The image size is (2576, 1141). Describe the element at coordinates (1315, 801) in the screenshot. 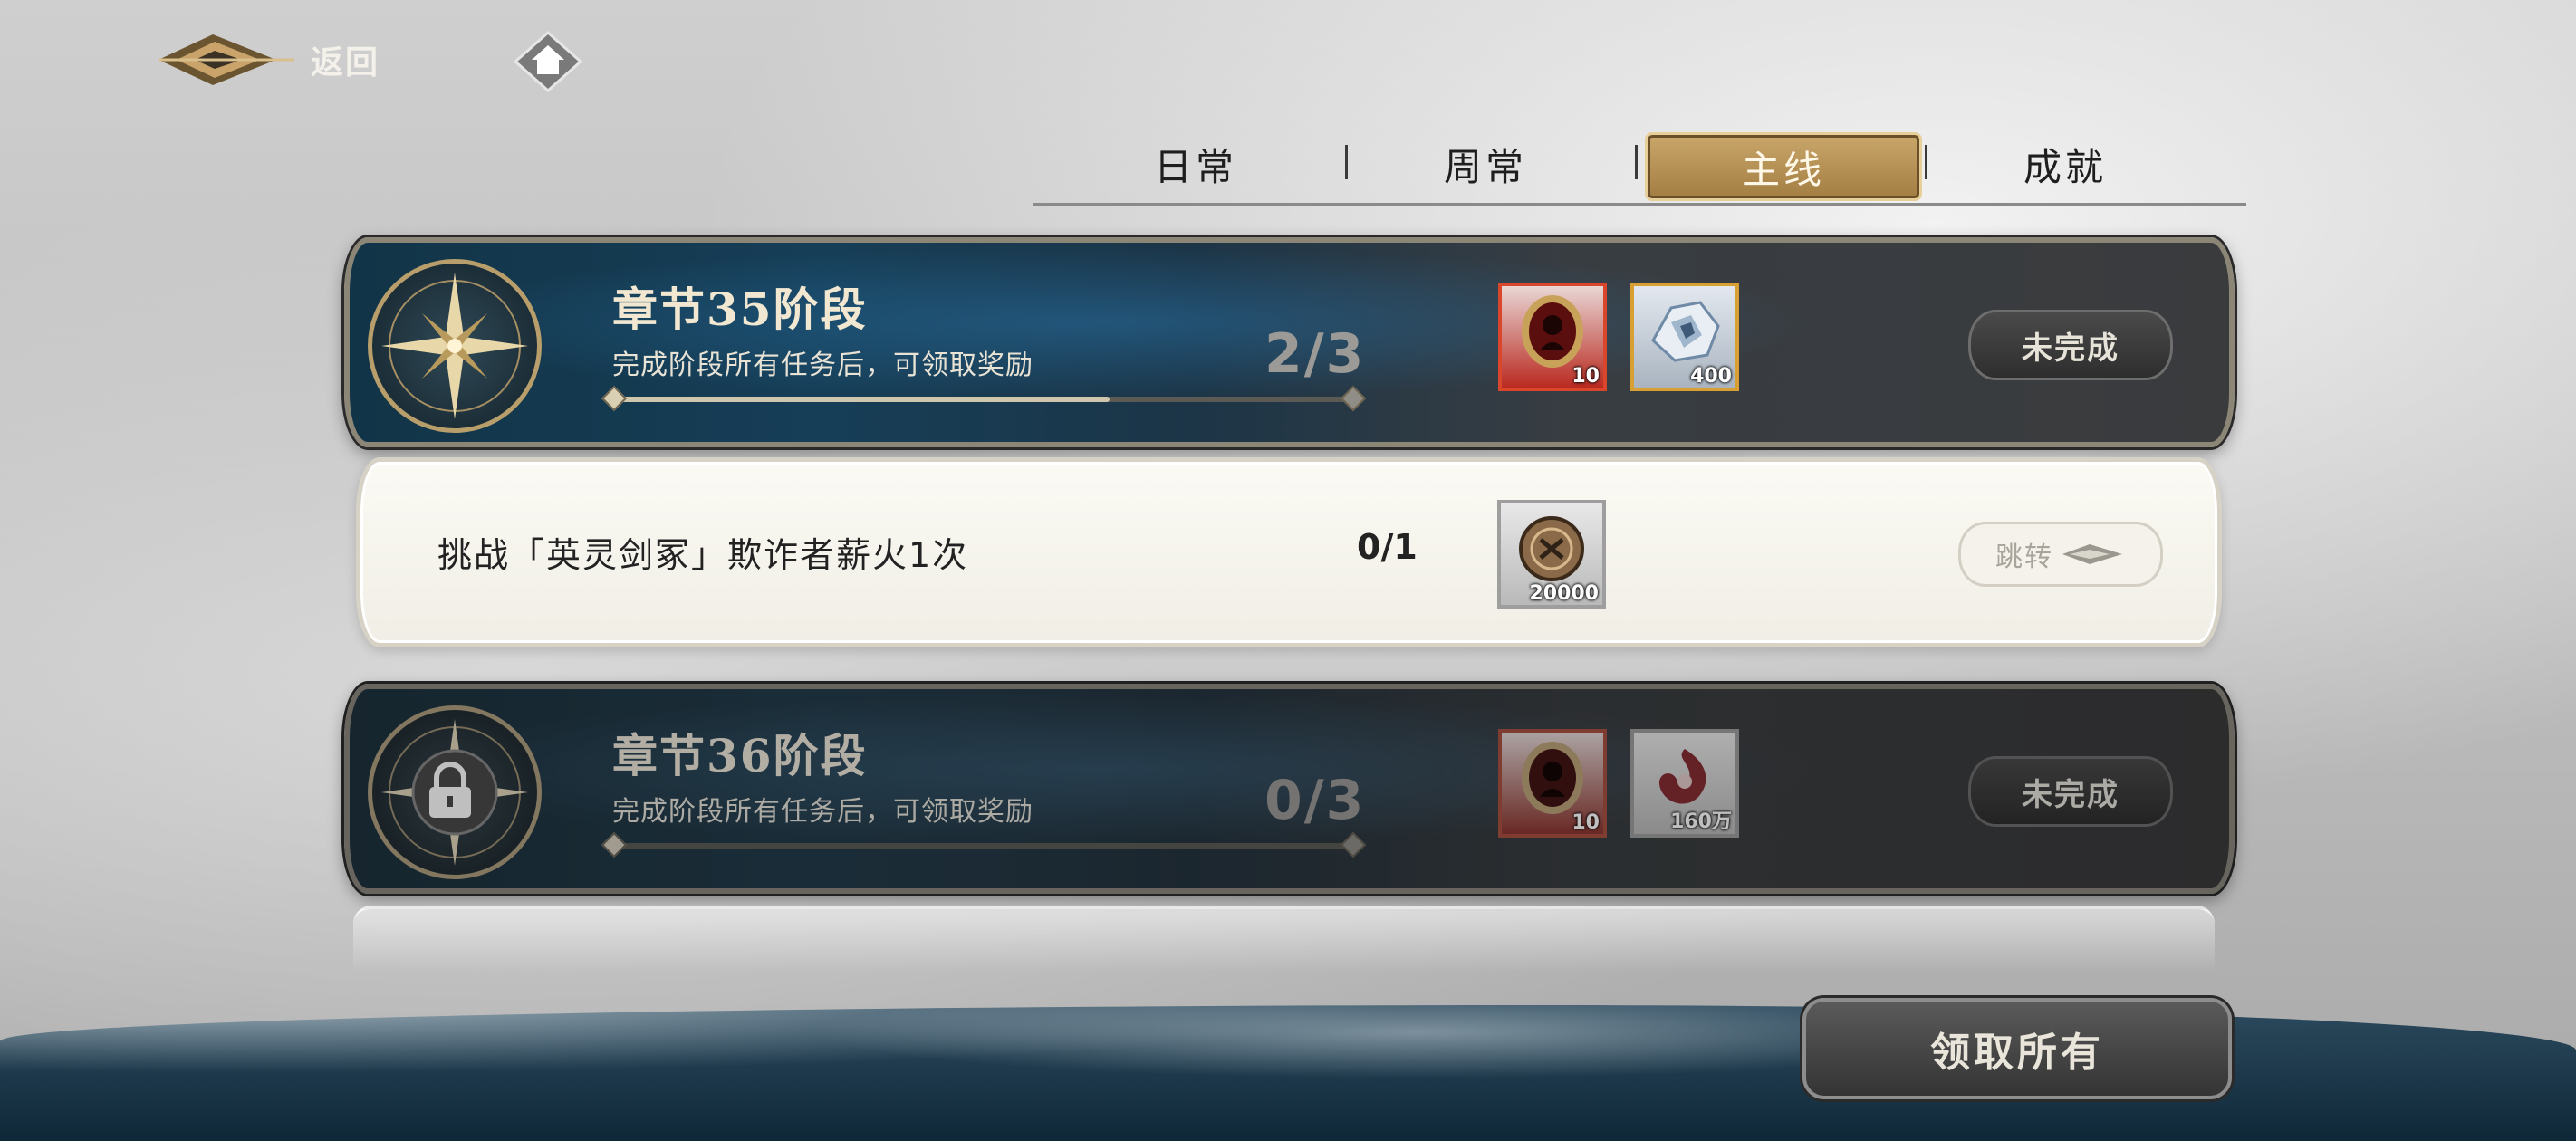

I see `chapter-progress-count: 0/3` at that location.